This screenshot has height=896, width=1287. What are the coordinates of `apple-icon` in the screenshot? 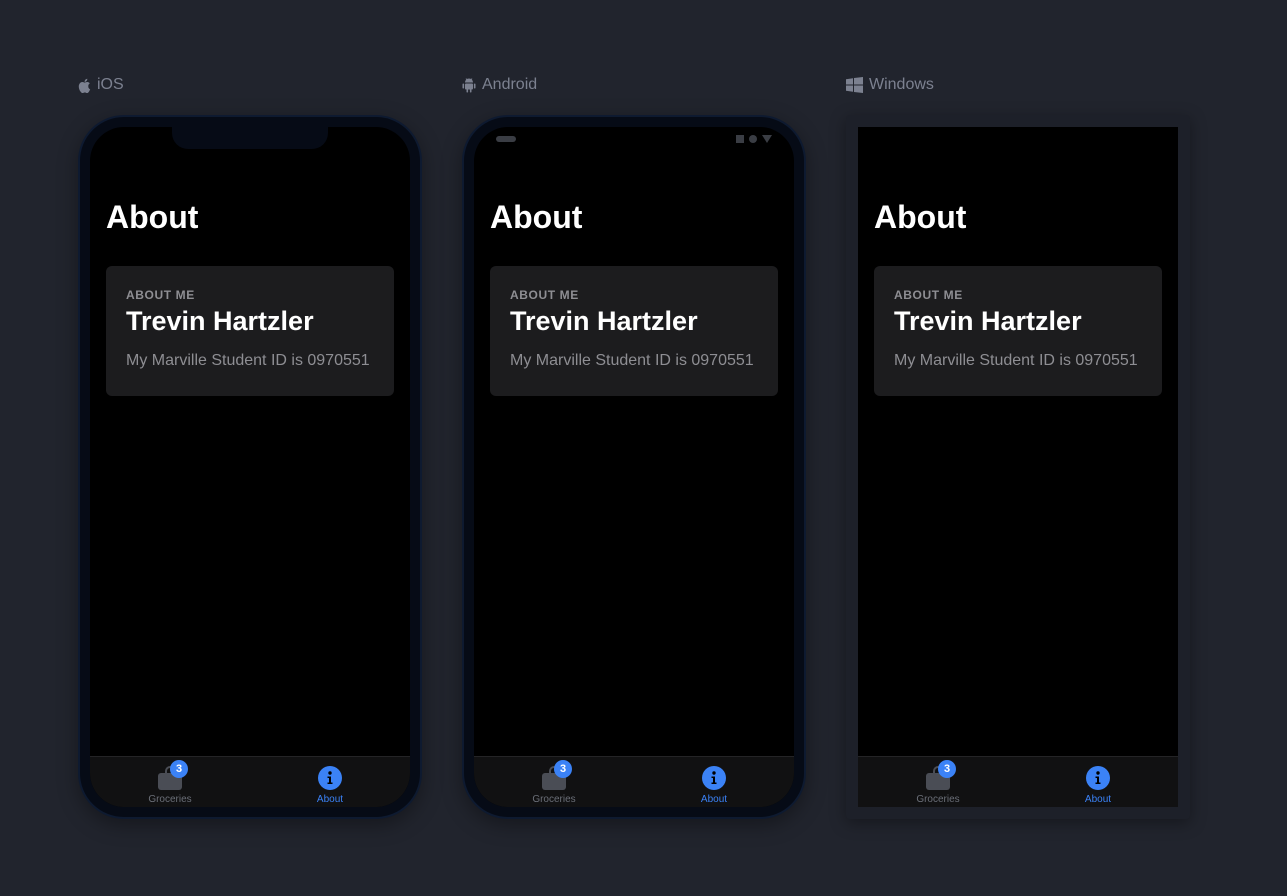 It's located at (84, 85).